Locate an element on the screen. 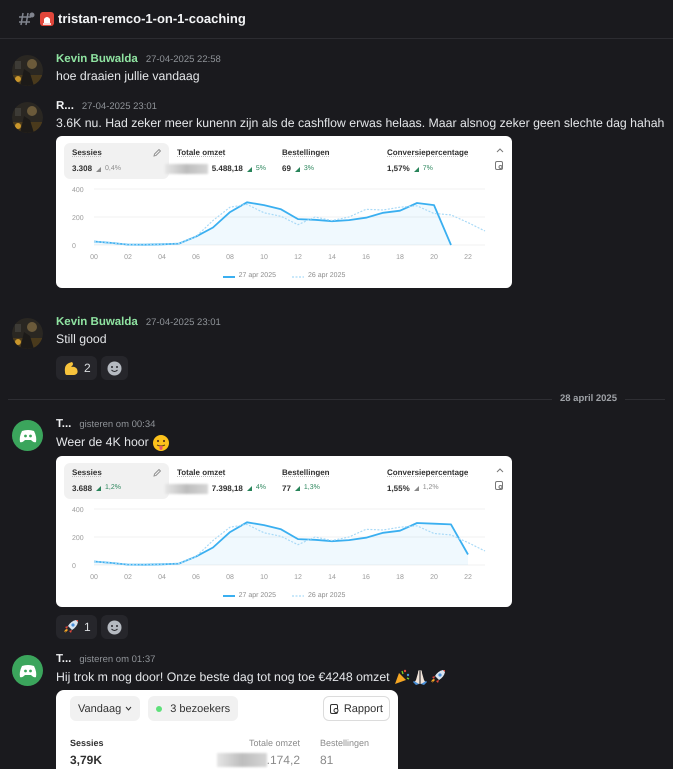 This screenshot has height=769, width=673. metric-value: 77 is located at coordinates (286, 488).